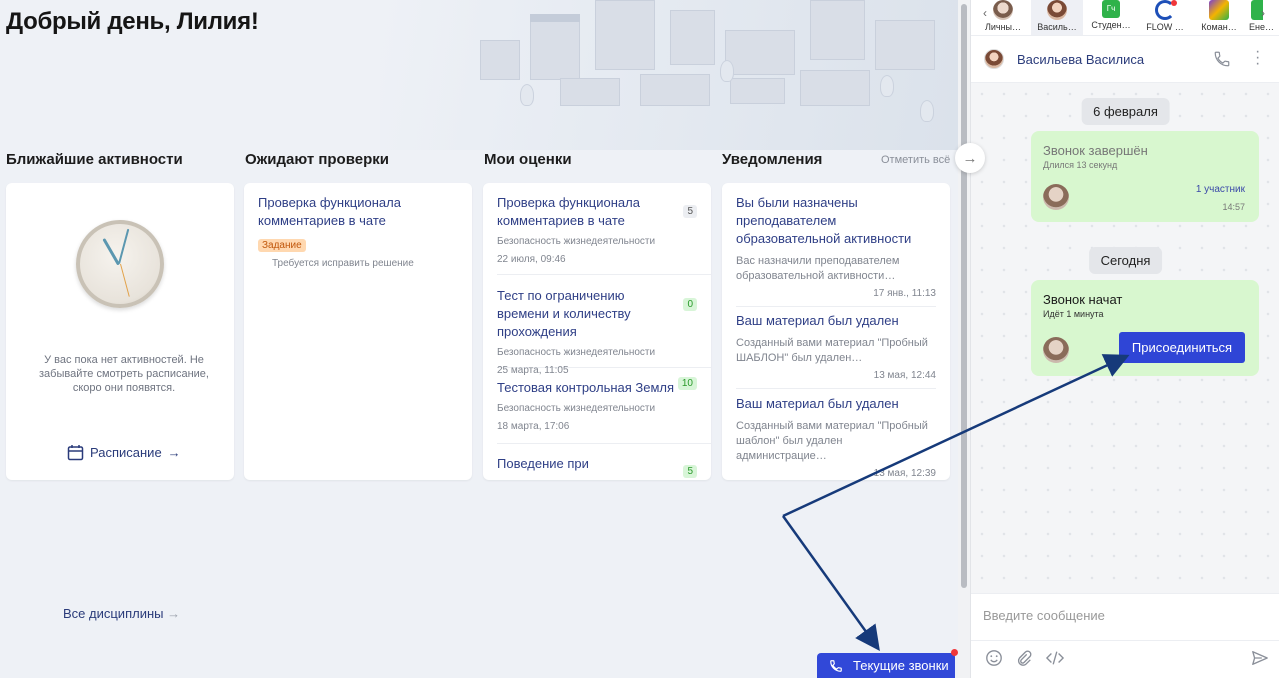 The image size is (1279, 678). What do you see at coordinates (343, 263) in the screenshot?
I see `task-hint: Требуется исправить решение` at bounding box center [343, 263].